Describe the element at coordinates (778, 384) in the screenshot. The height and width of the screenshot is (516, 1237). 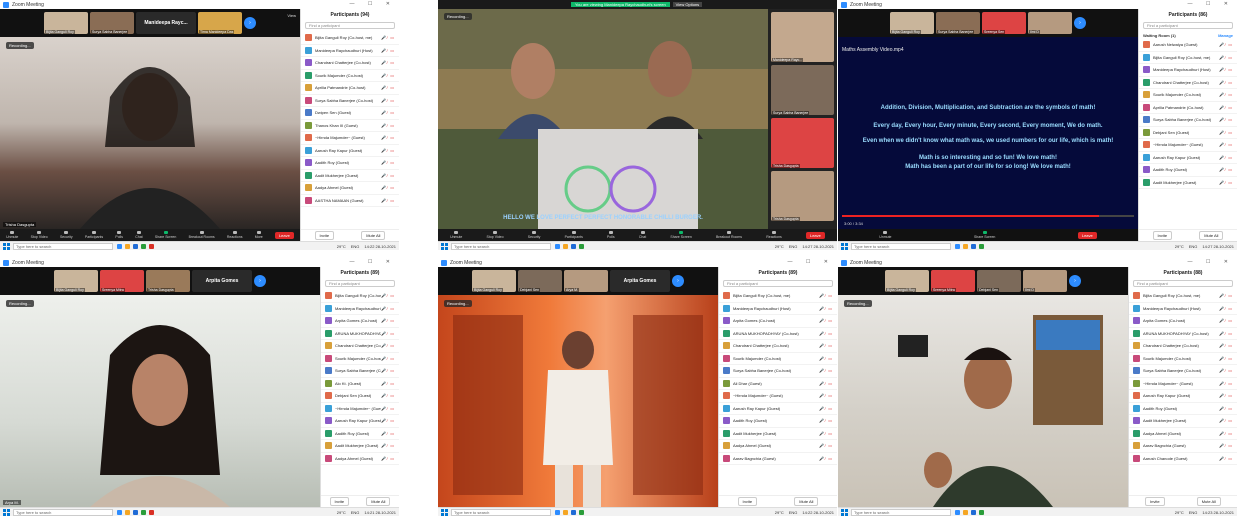
I see `participant-row: Ali Dhar (Guest) 🎤̸ ▭` at that location.